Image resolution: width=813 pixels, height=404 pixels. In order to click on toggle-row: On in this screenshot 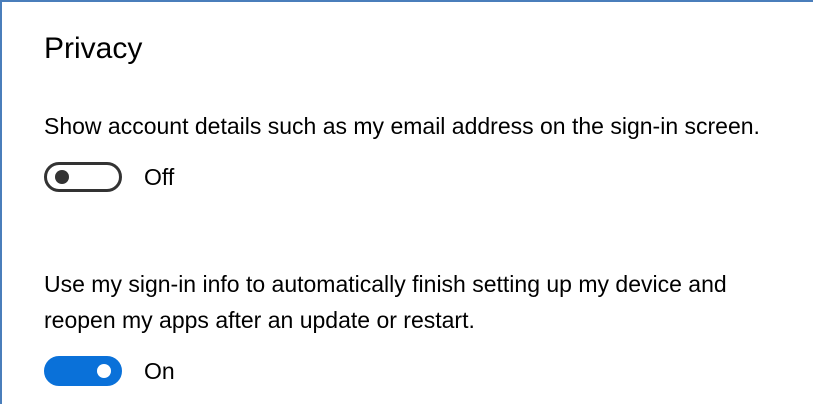, I will do `click(424, 371)`.